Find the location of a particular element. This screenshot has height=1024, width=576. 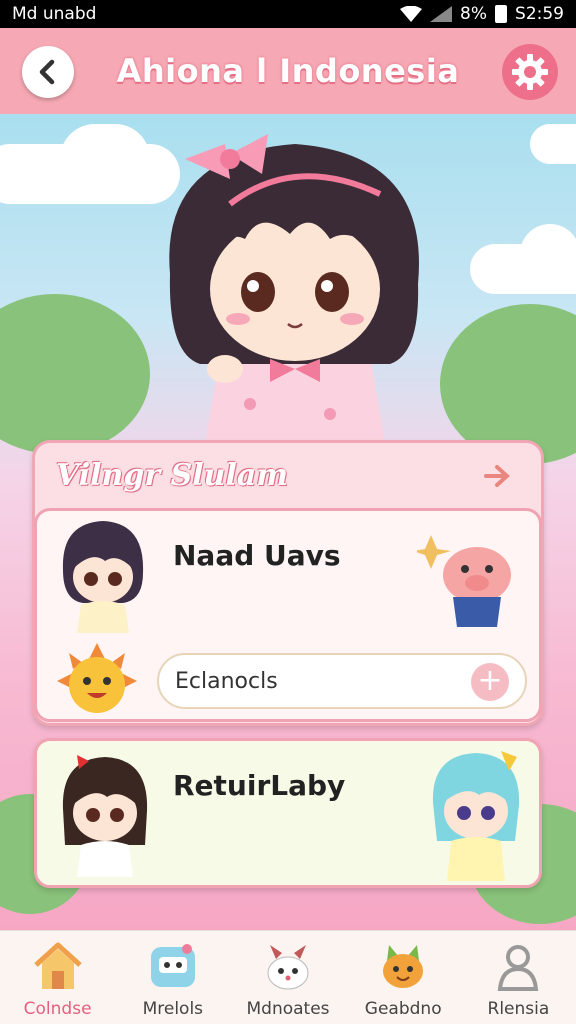

friend-card: RetuirLaby is located at coordinates (288, 813).